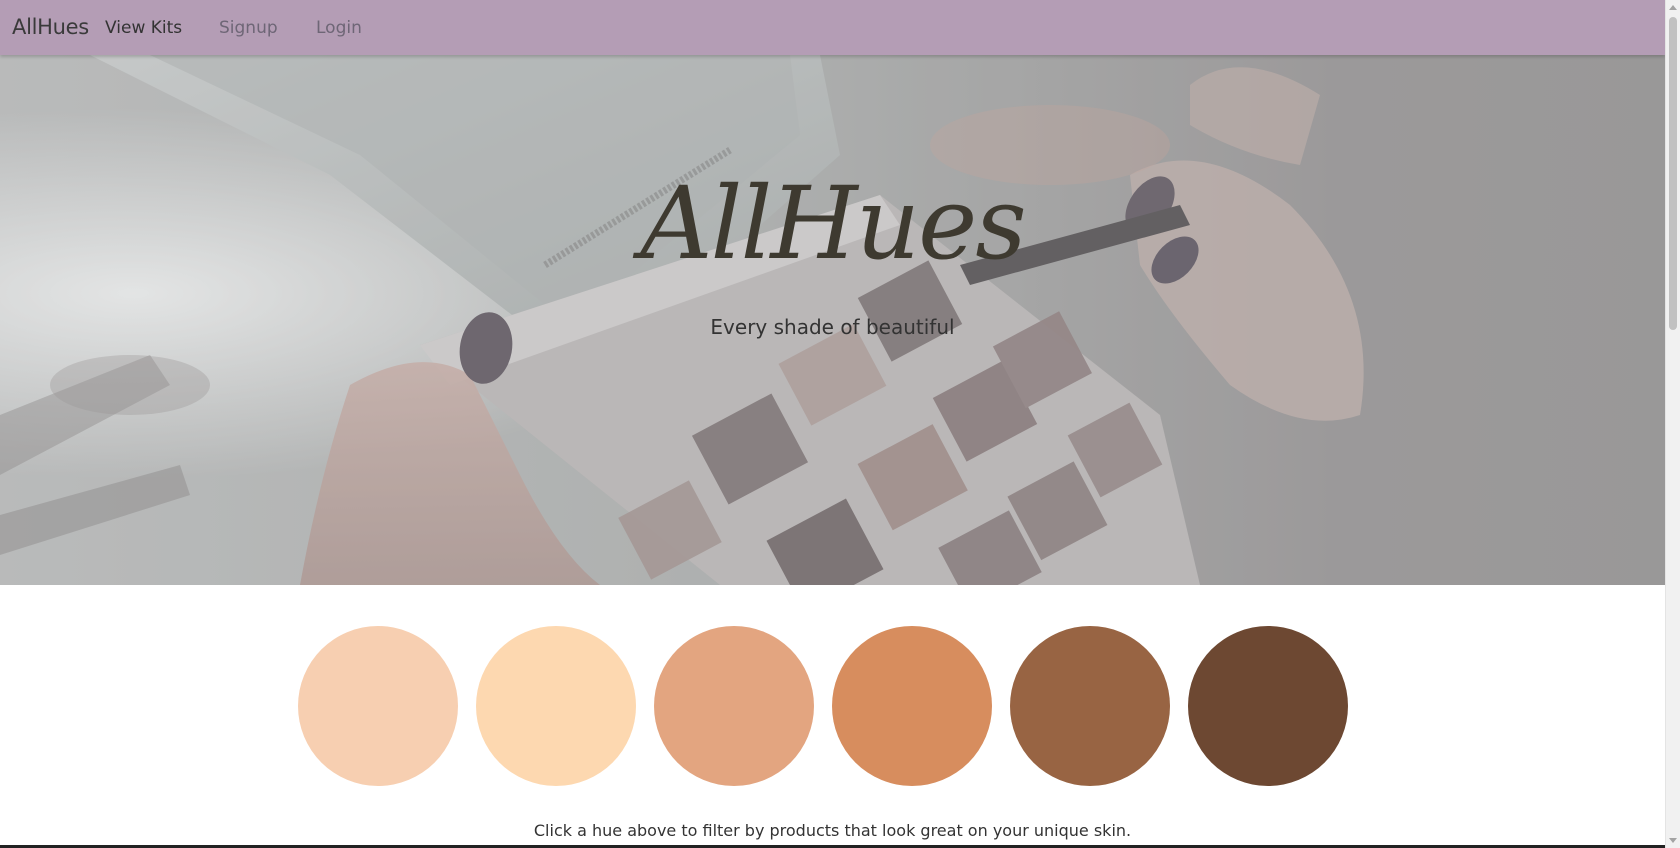  What do you see at coordinates (50, 27) in the screenshot?
I see `brand-link: AllHues` at bounding box center [50, 27].